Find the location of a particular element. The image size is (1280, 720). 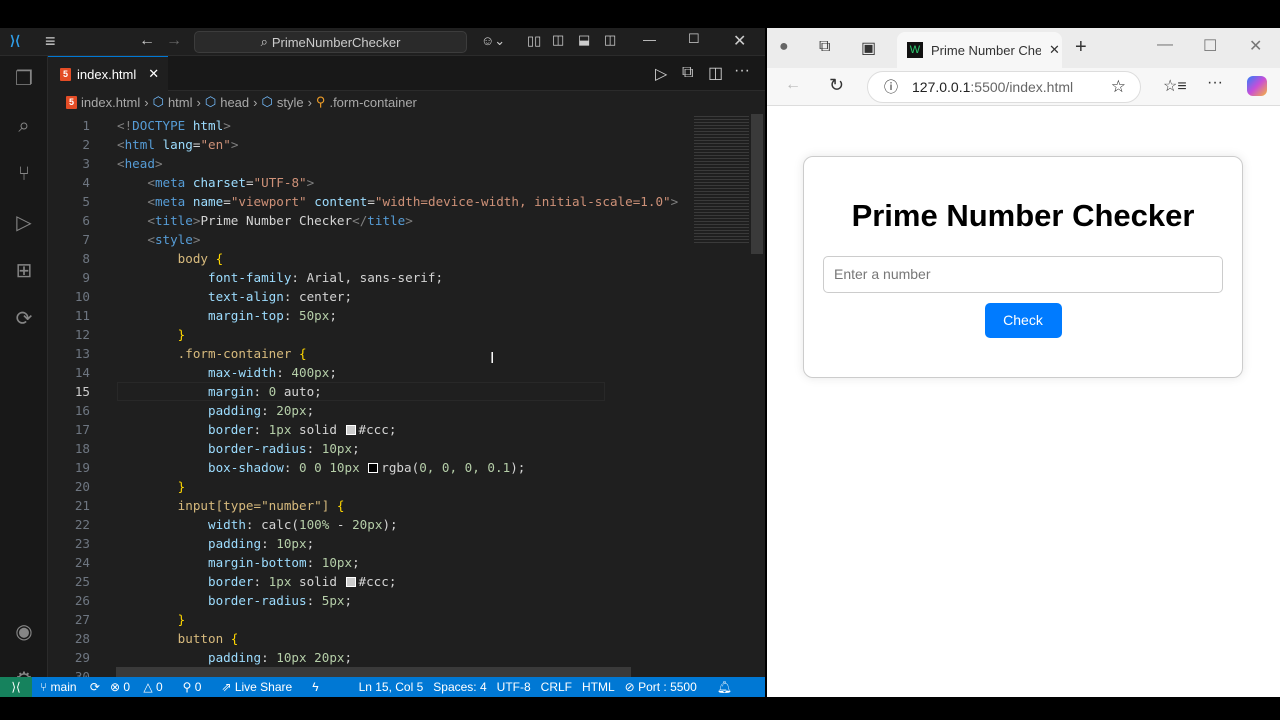

copilot-icon: ☺⌄ is located at coordinates (493, 41).